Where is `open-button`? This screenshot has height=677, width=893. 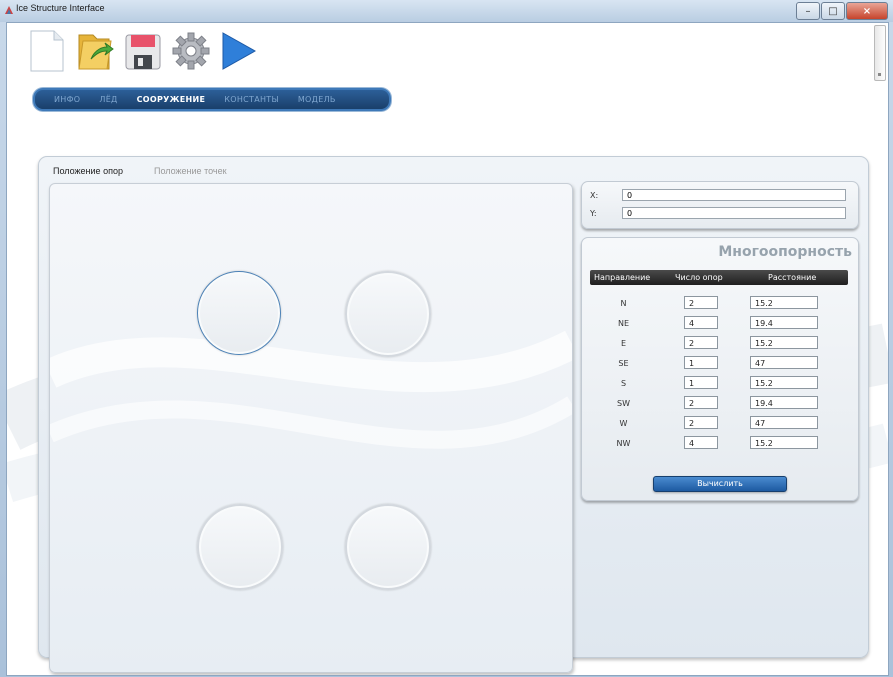
open-button is located at coordinates (95, 51).